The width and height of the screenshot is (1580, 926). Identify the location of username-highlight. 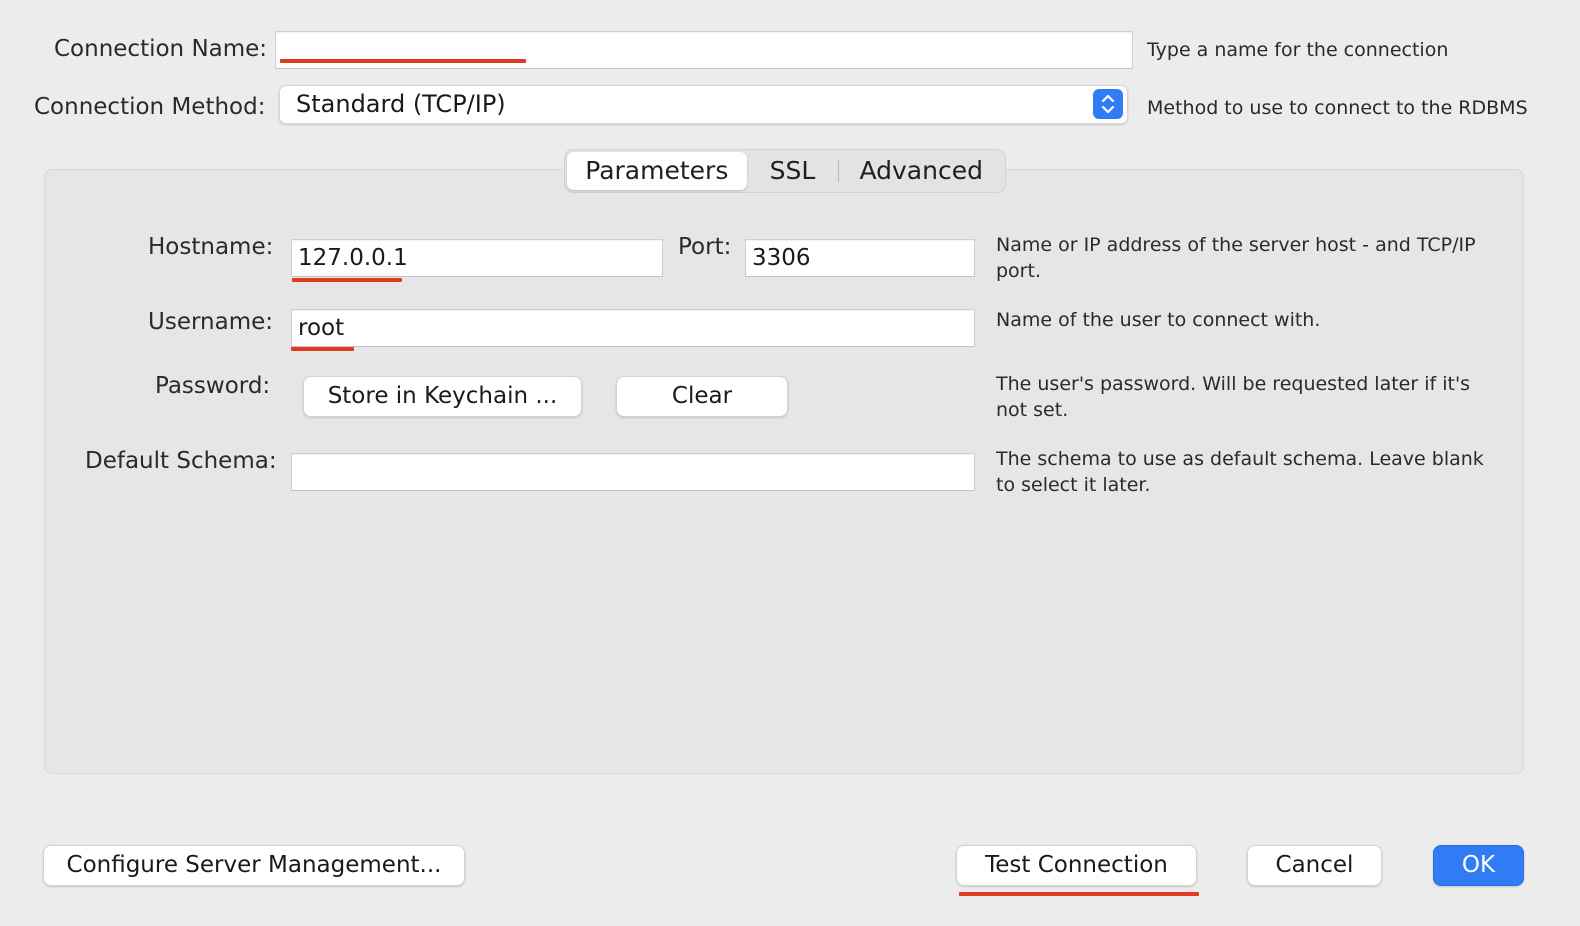
(322, 349).